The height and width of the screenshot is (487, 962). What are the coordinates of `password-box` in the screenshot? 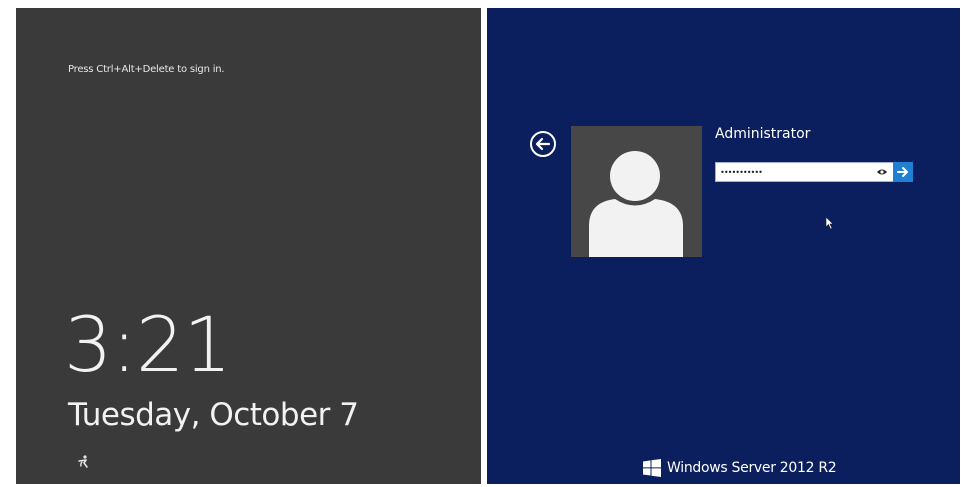 It's located at (814, 172).